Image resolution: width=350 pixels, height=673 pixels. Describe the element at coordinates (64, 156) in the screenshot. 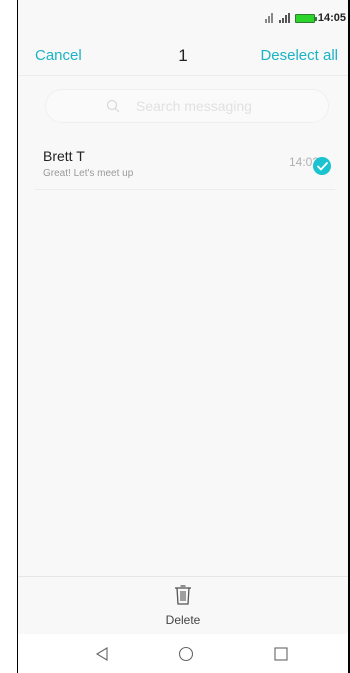

I see `contact-name: Brett T` at that location.